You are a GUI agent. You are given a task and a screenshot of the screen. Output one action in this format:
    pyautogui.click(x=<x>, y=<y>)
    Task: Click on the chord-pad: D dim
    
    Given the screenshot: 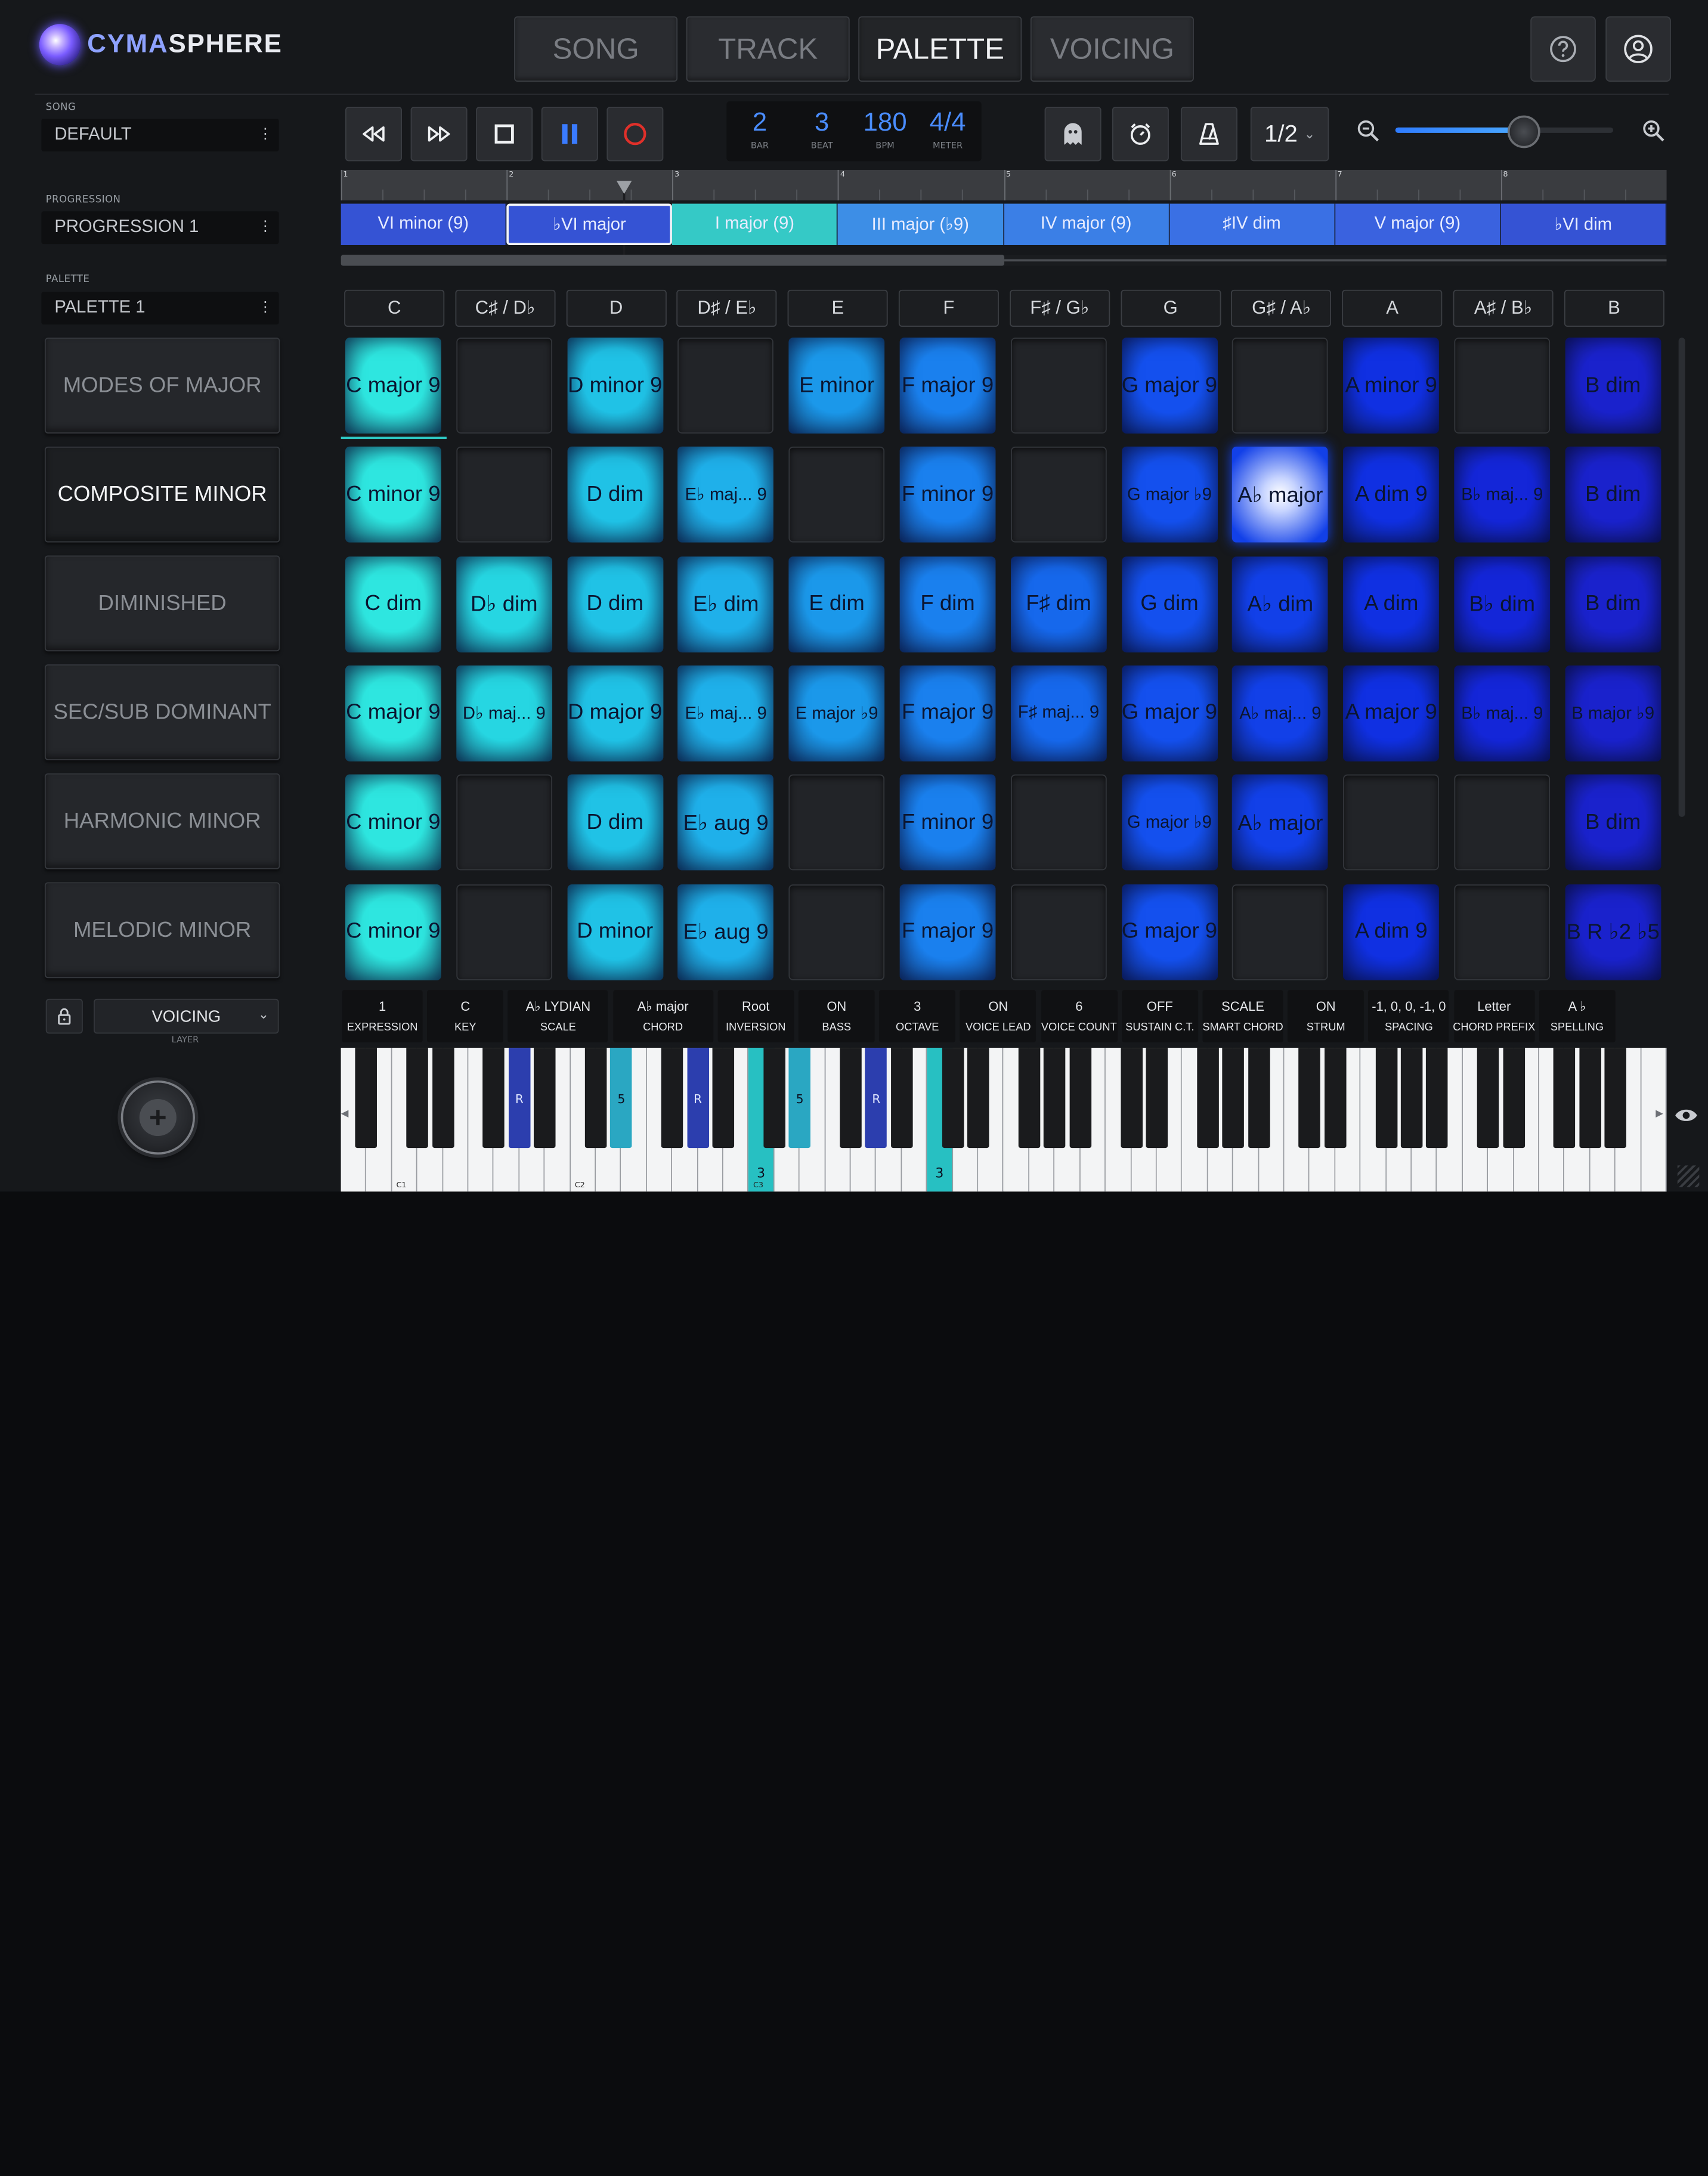 What is the action you would take?
    pyautogui.click(x=615, y=495)
    